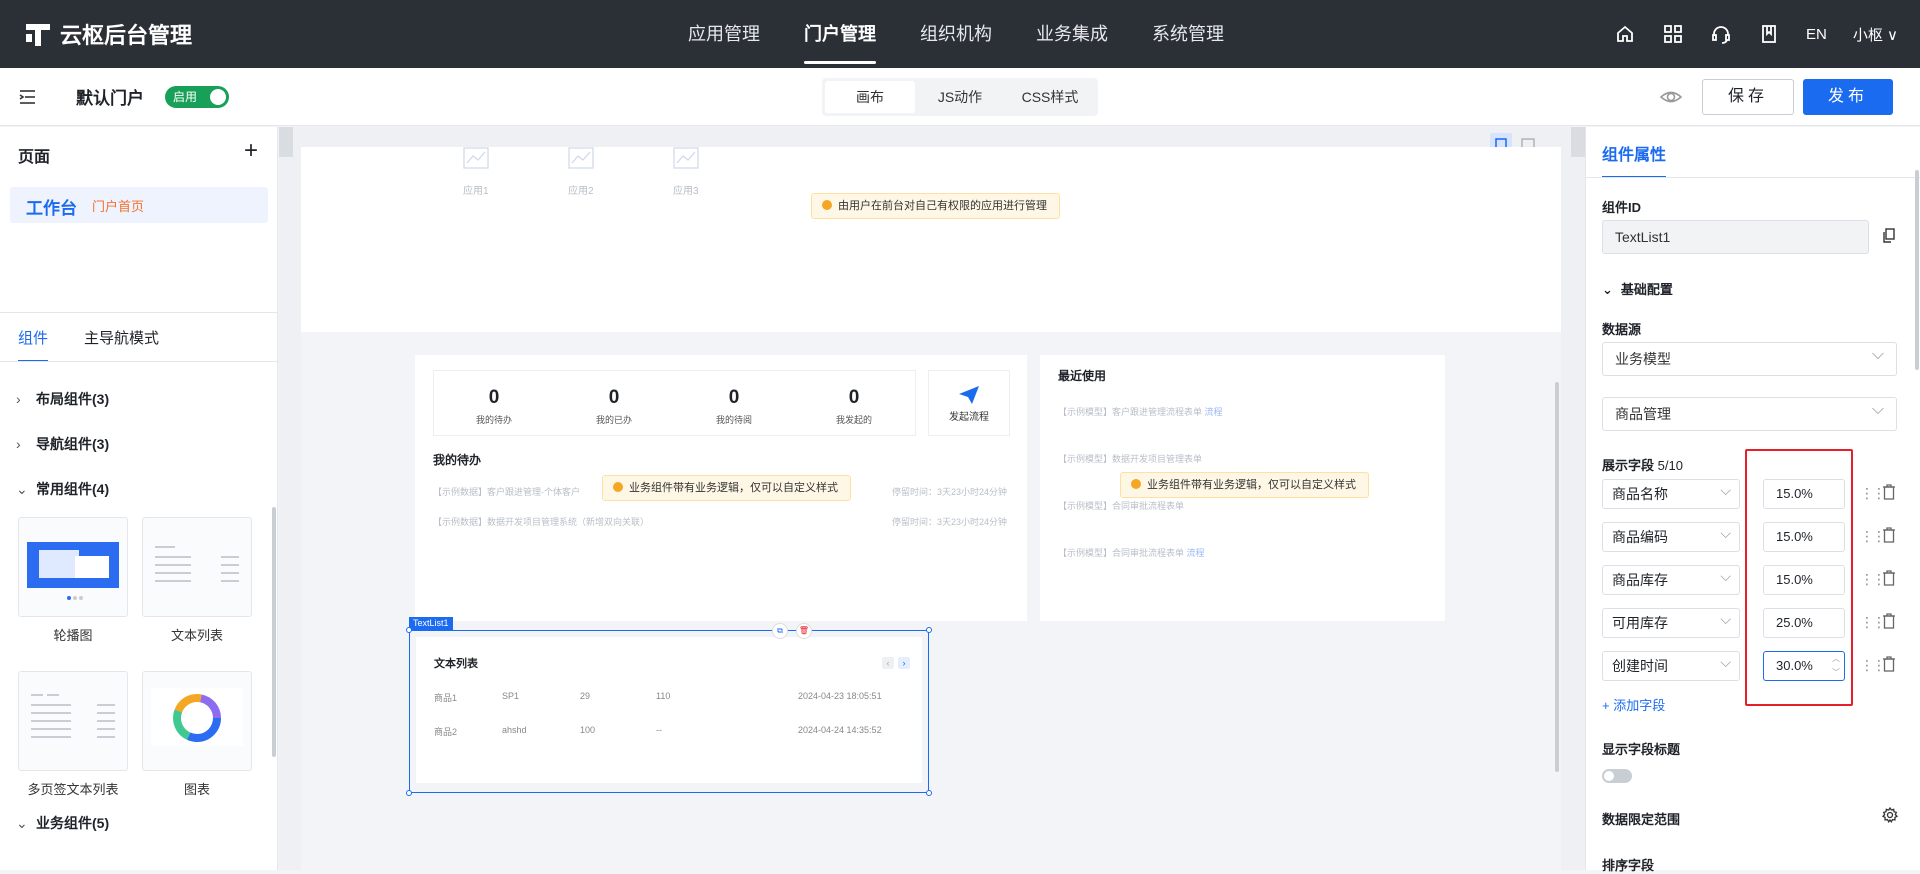 Image resolution: width=1920 pixels, height=874 pixels. I want to click on recent-item: 【示例模型】合同审批流程表单, so click(1121, 505).